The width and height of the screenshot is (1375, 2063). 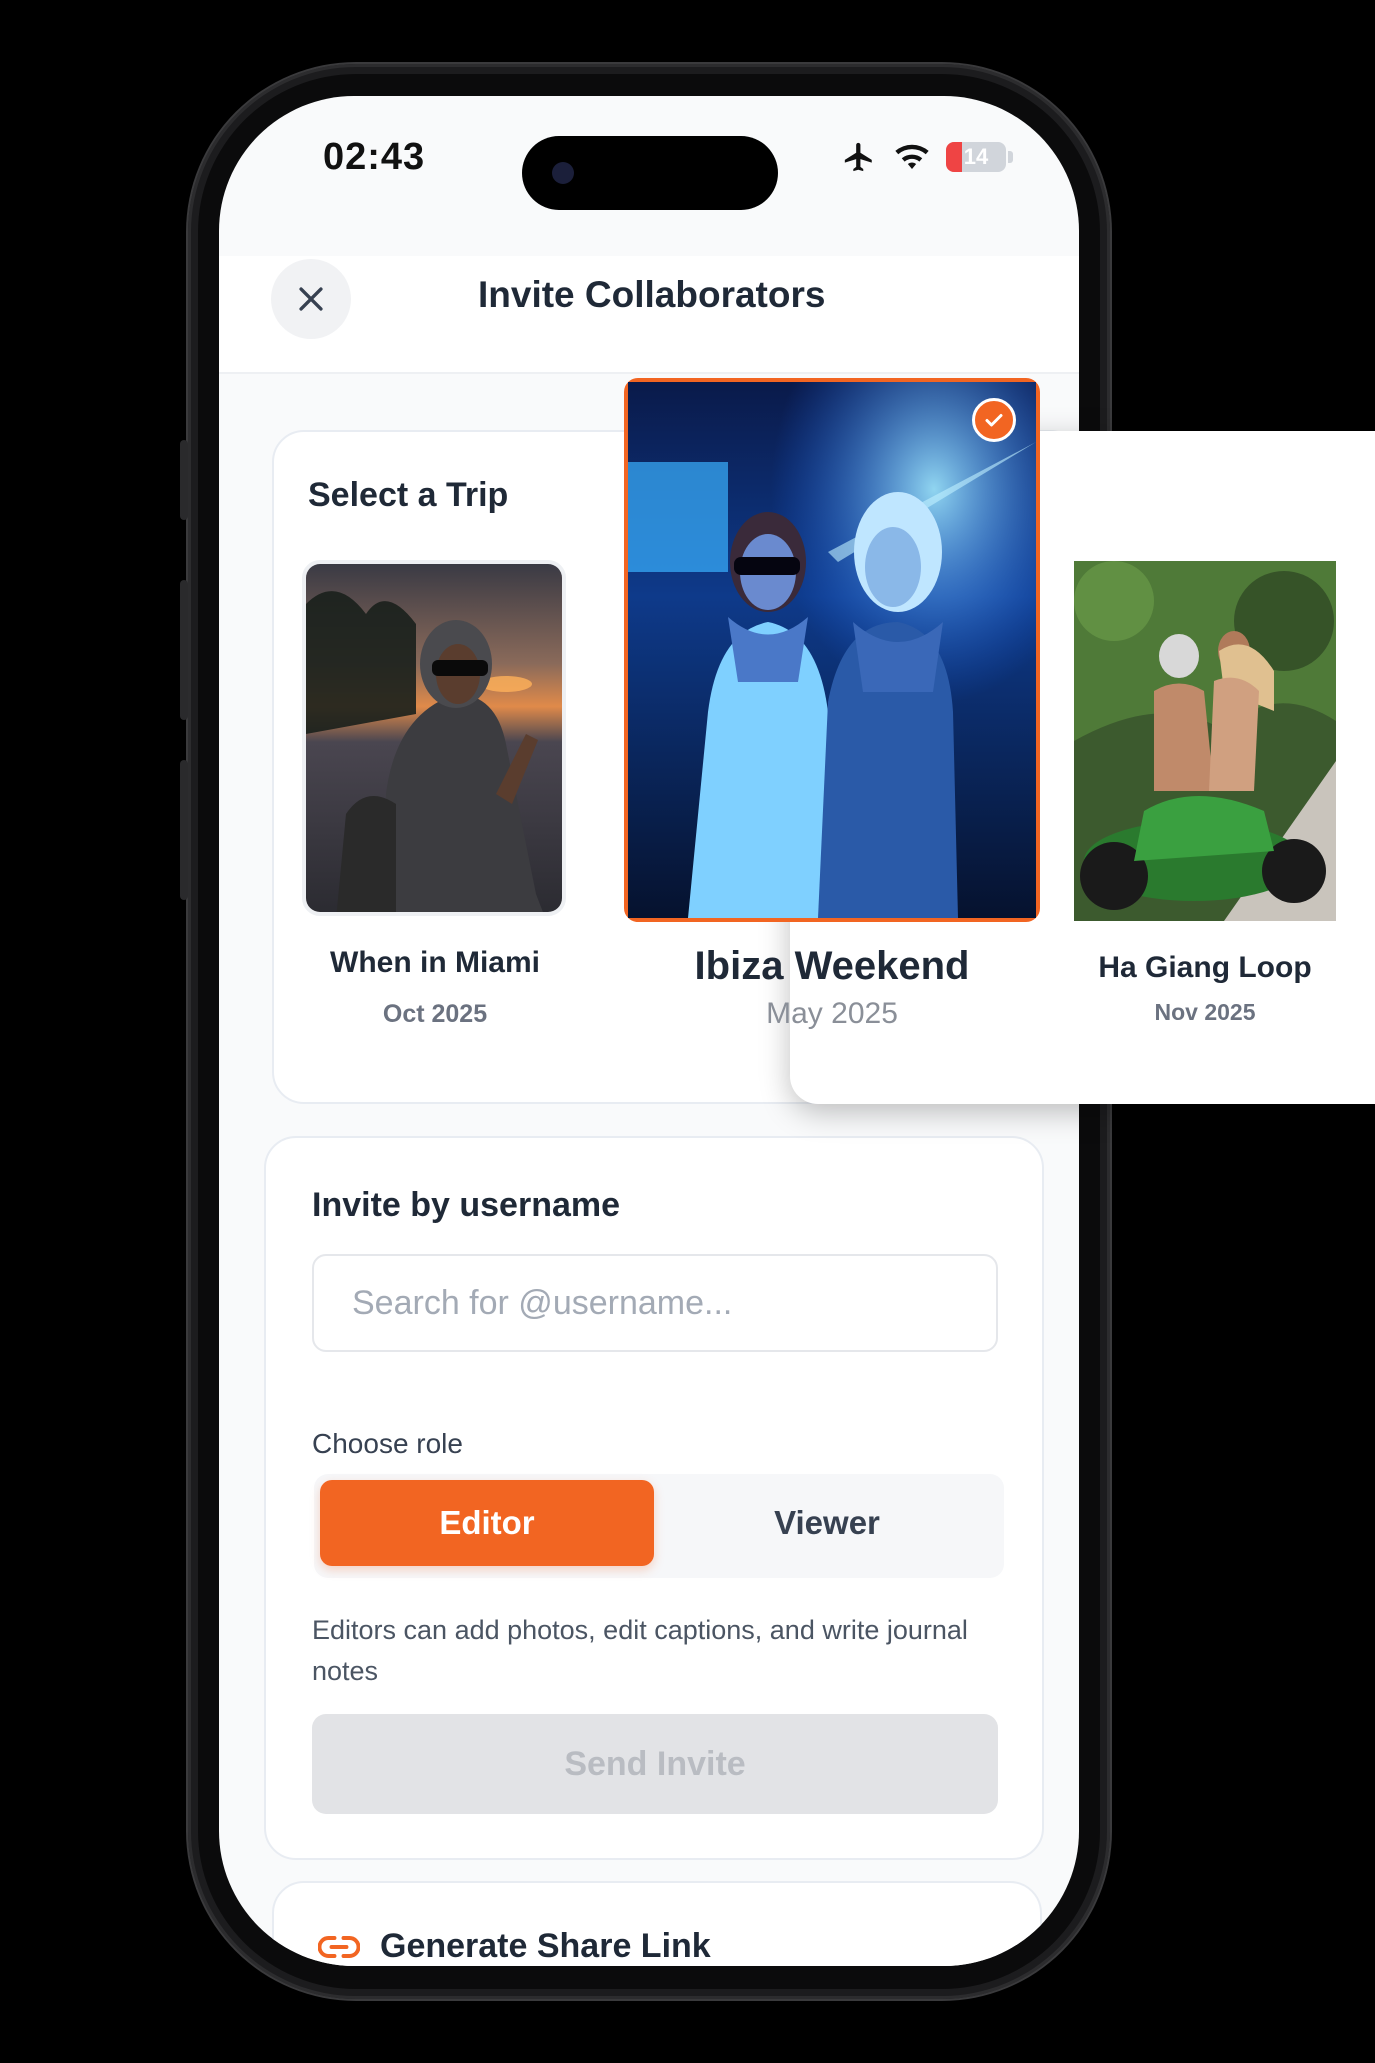 What do you see at coordinates (832, 1013) in the screenshot?
I see `trip-date: May 2025` at bounding box center [832, 1013].